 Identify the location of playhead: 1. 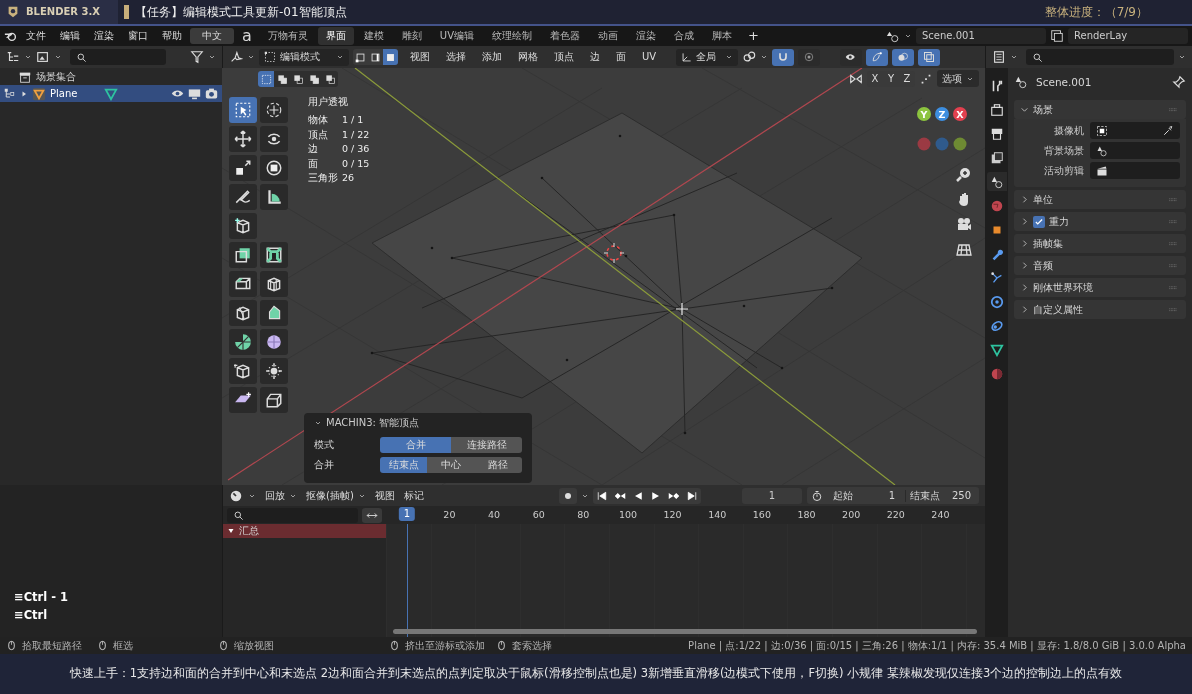
(407, 514).